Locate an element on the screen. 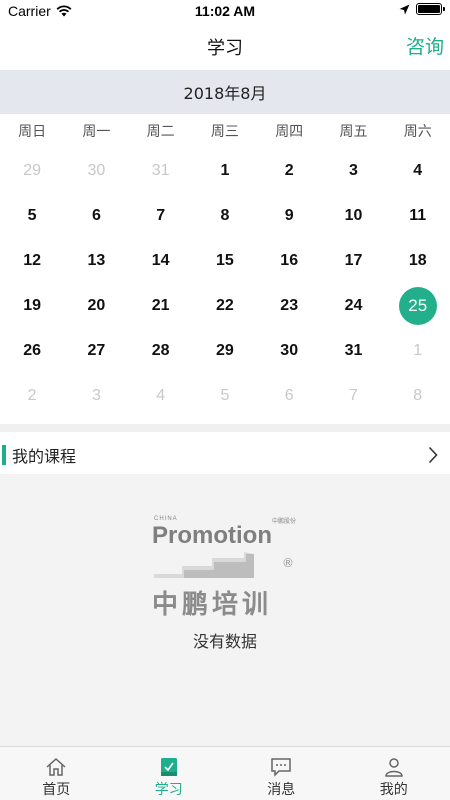 The width and height of the screenshot is (450, 800). nav-bar: 学习 咨询 is located at coordinates (225, 46).